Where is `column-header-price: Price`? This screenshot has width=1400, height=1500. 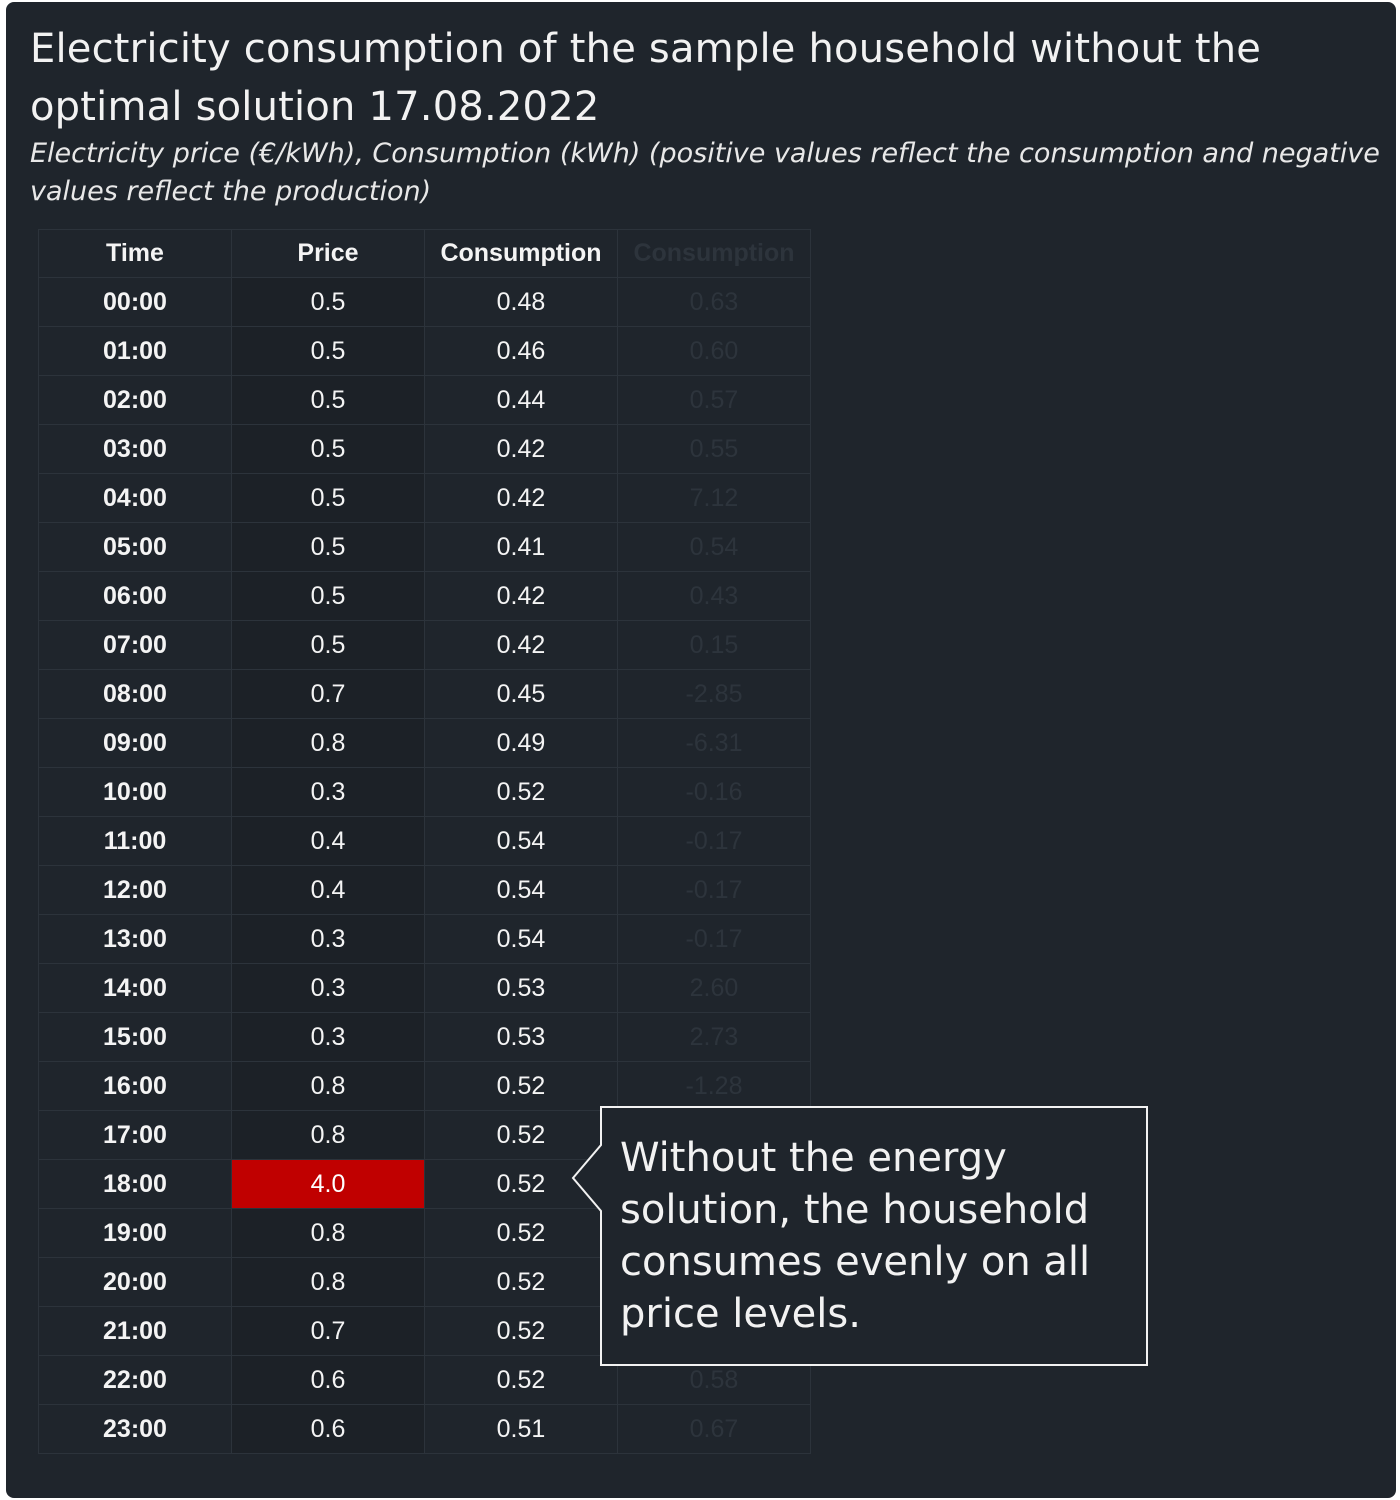 column-header-price: Price is located at coordinates (328, 253).